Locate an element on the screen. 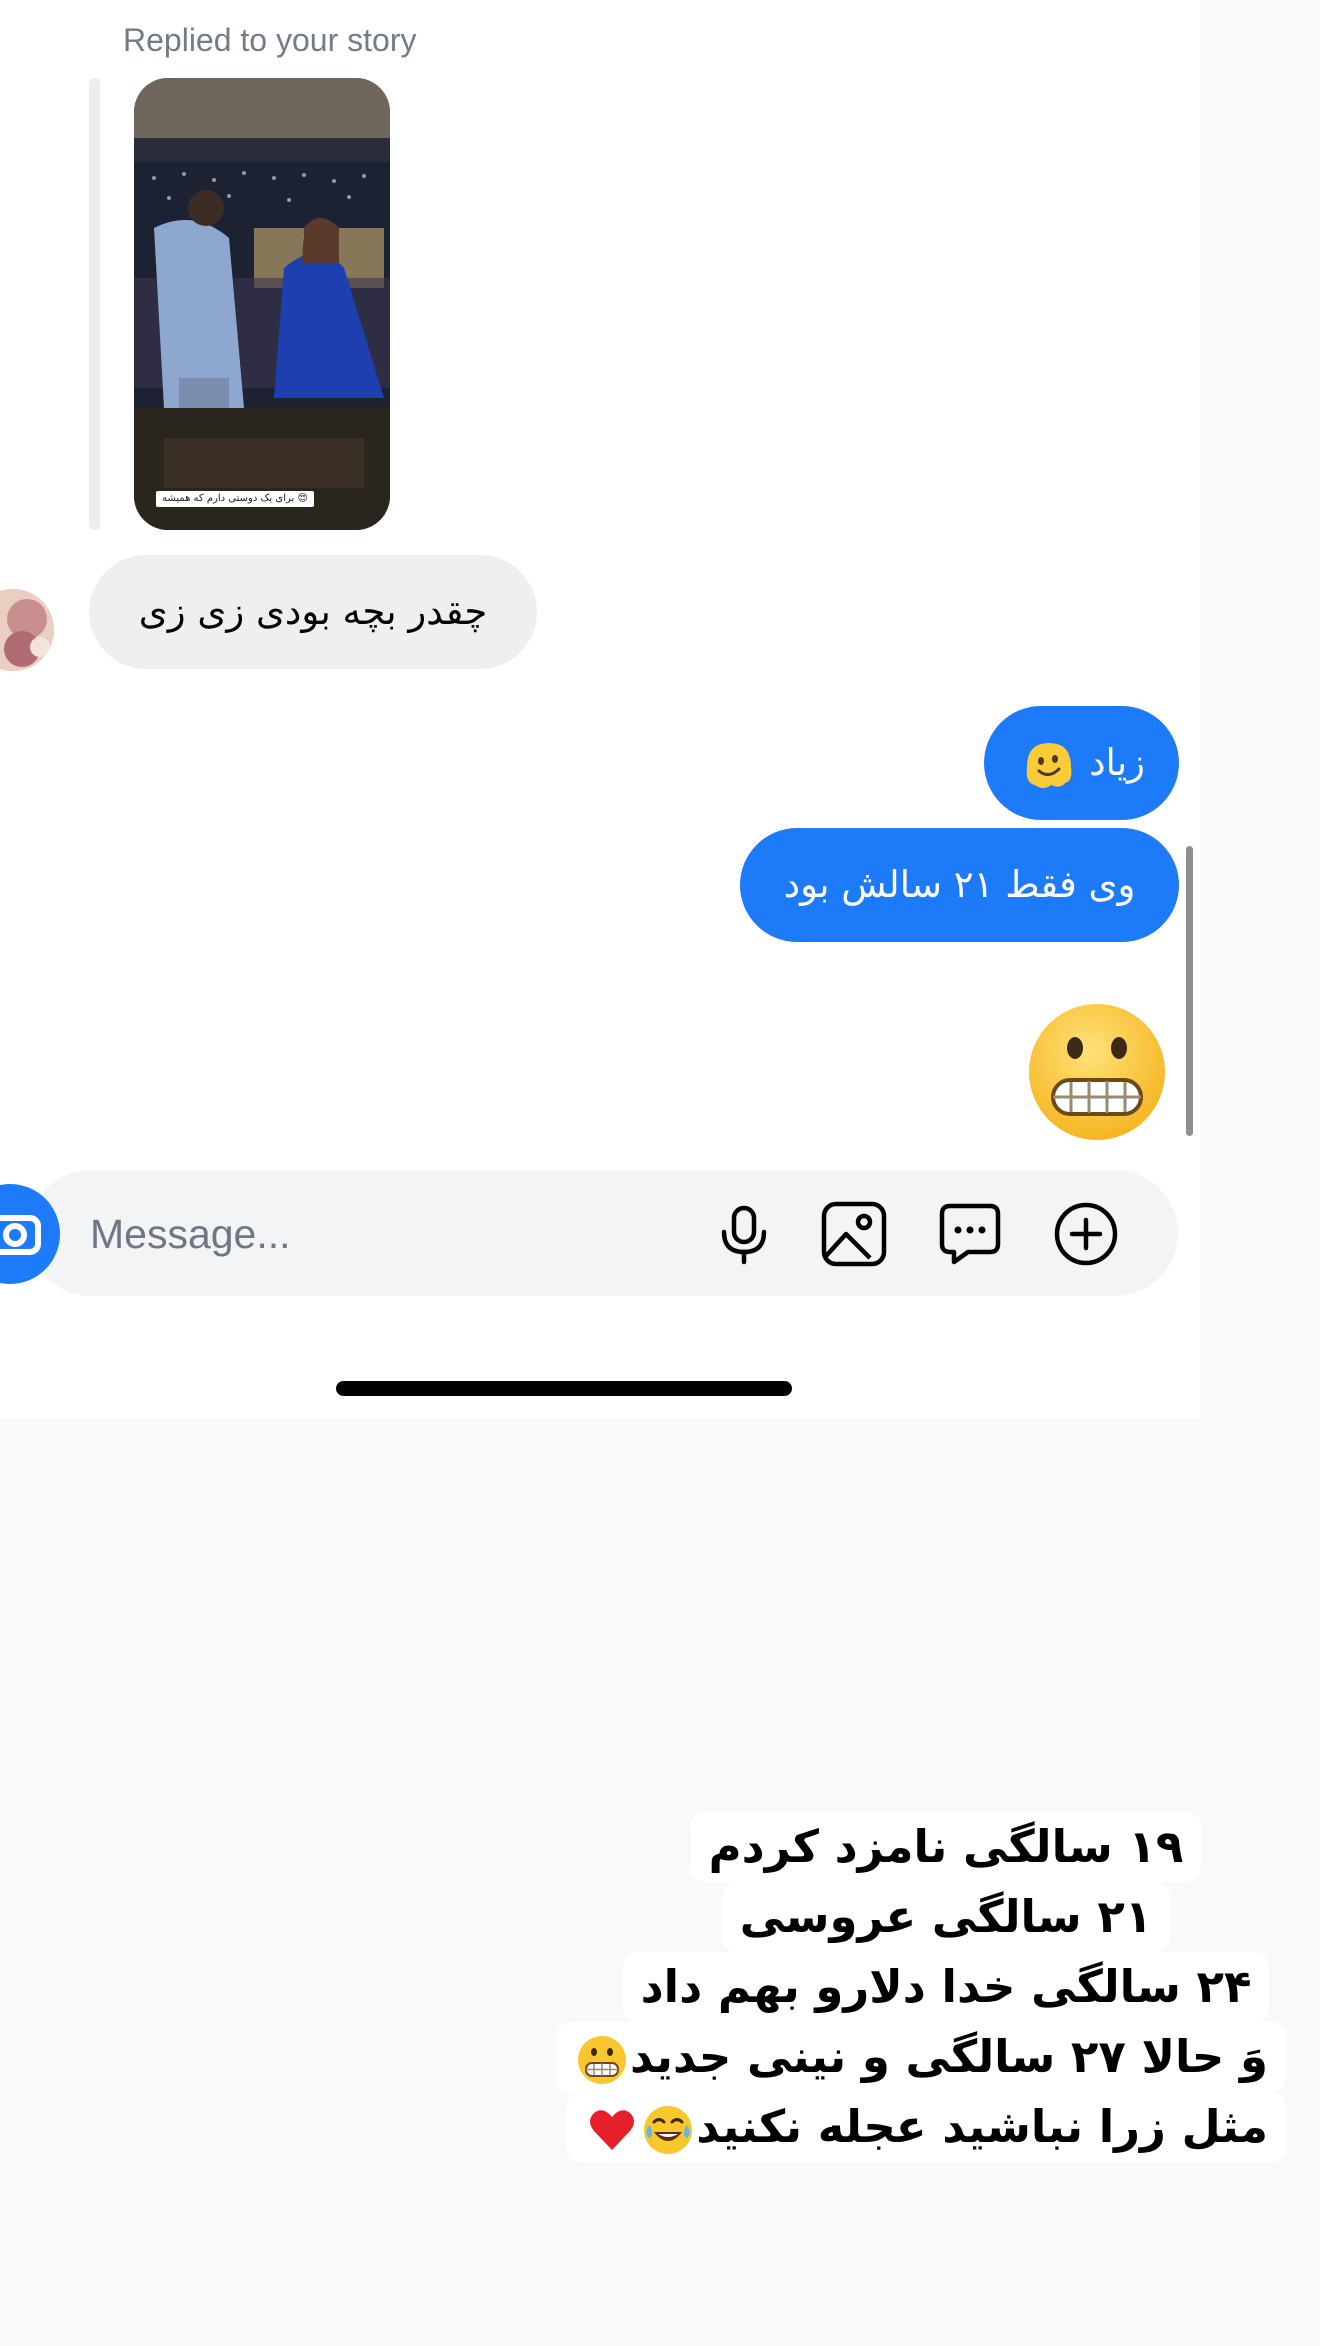 This screenshot has width=1320, height=2346. home-indicator is located at coordinates (564, 1388).